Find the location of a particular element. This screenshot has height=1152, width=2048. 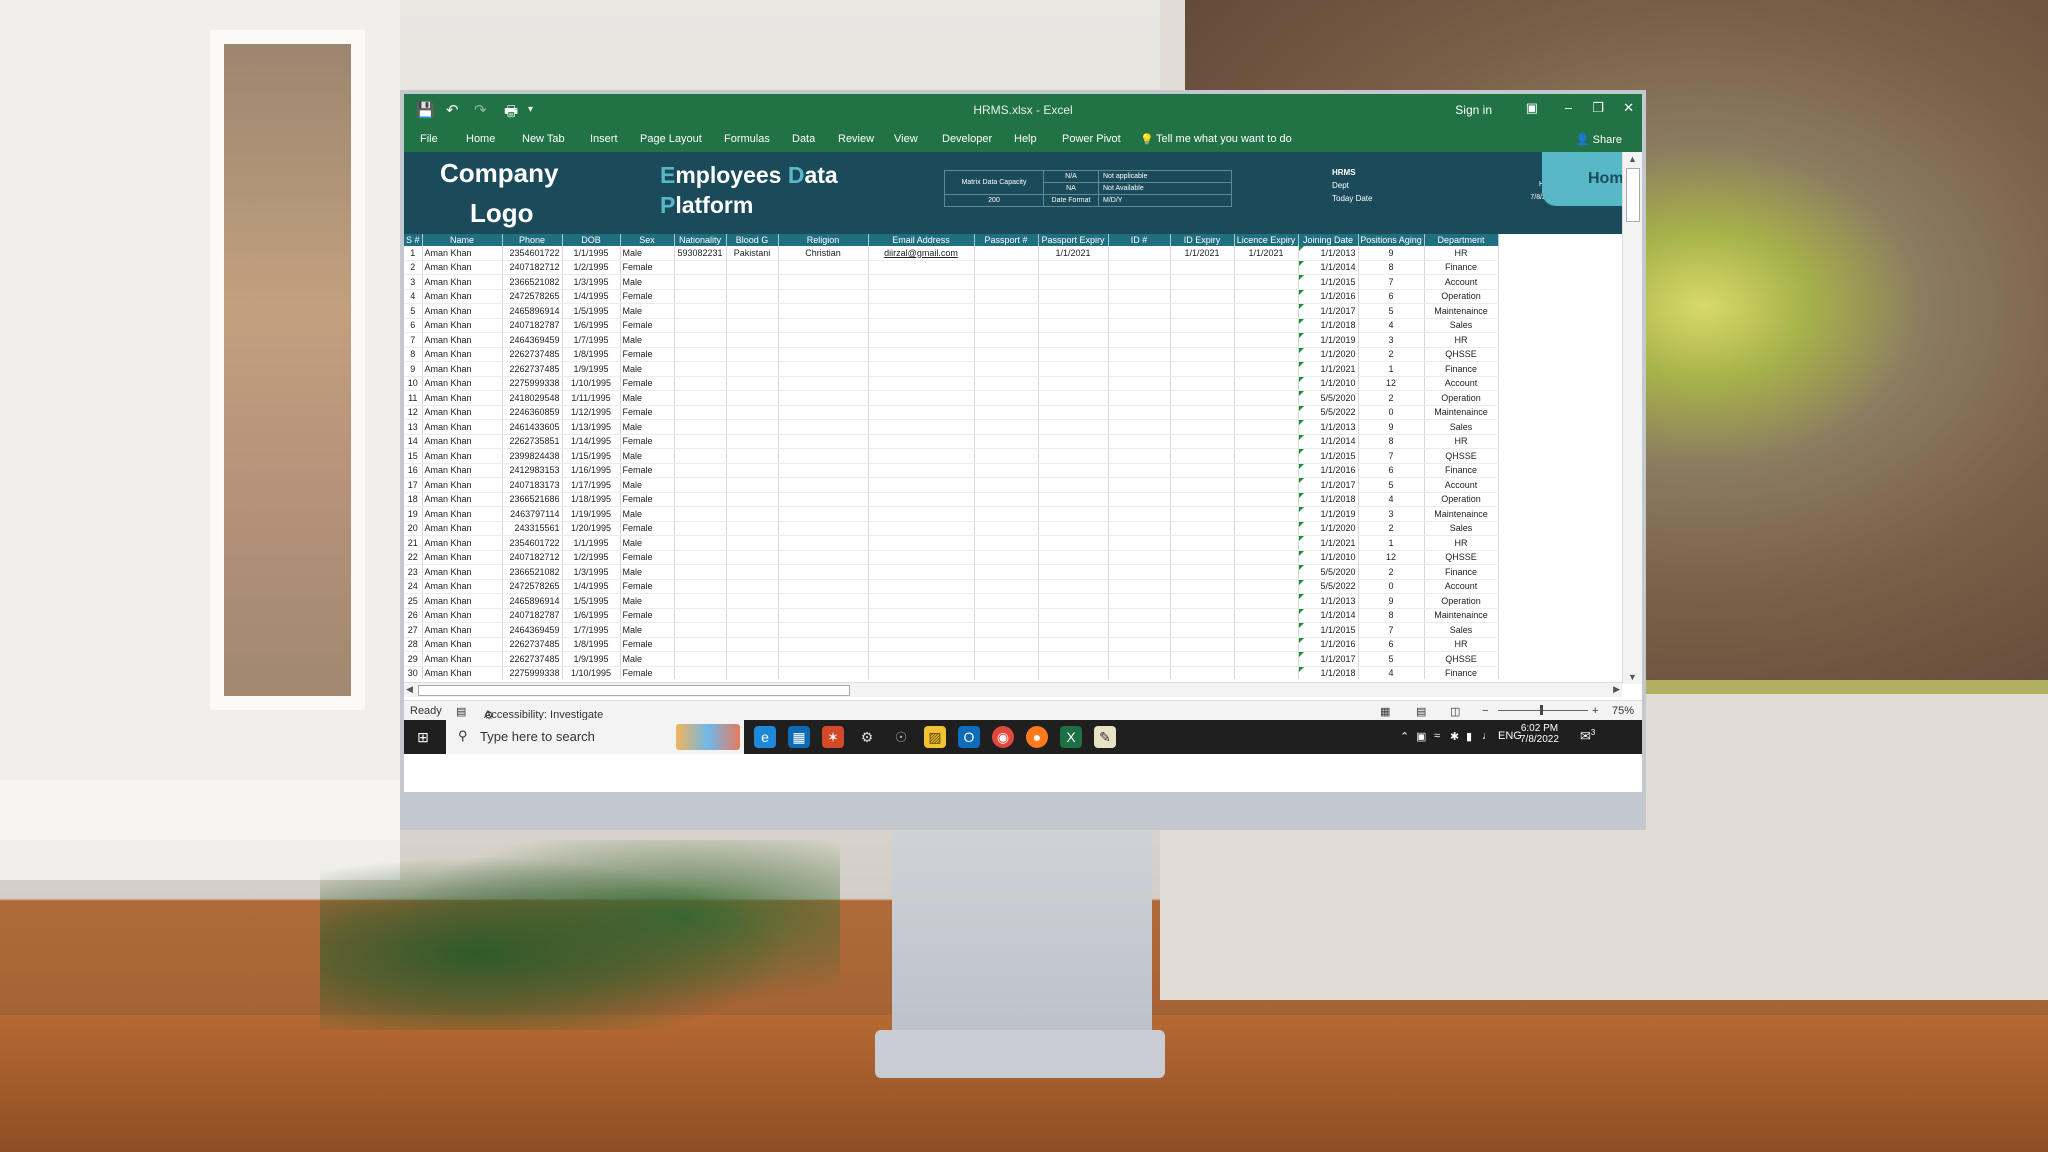

table-cell: 1/1/2016 is located at coordinates (1328, 644).